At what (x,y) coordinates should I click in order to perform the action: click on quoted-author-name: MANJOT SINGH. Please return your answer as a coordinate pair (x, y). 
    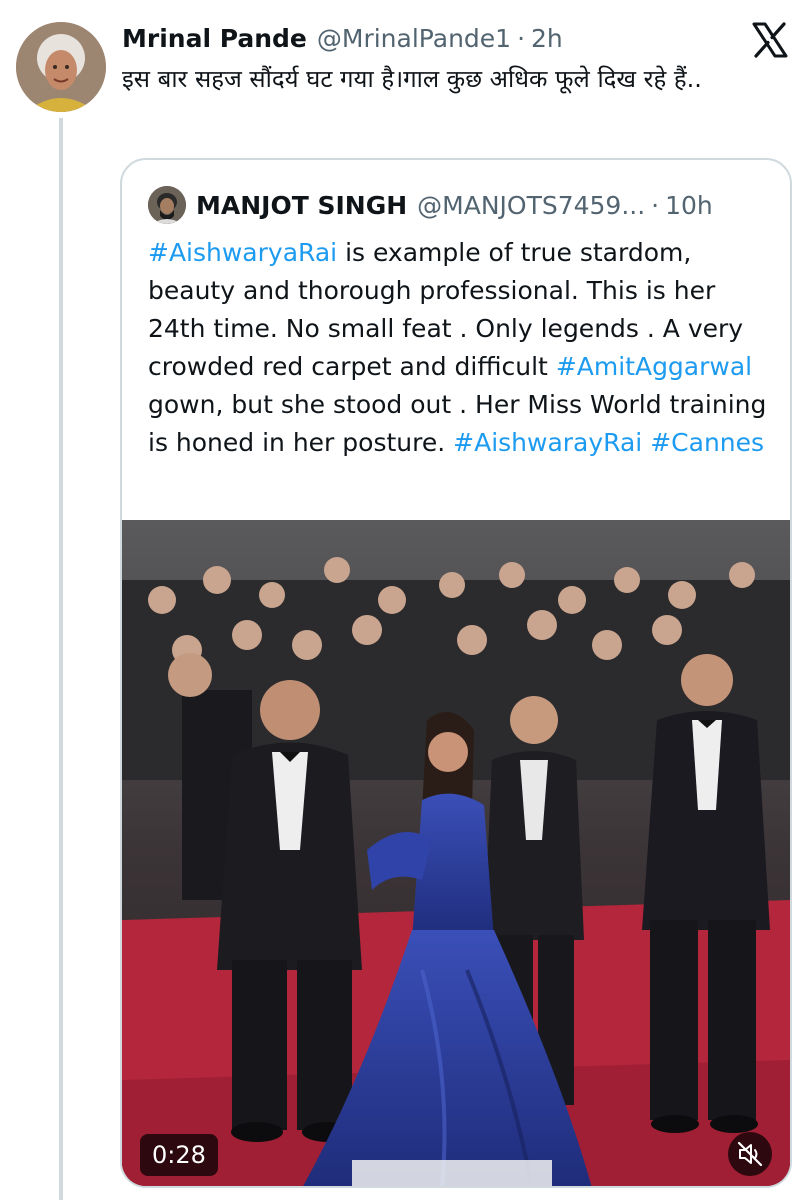
    Looking at the image, I should click on (301, 205).